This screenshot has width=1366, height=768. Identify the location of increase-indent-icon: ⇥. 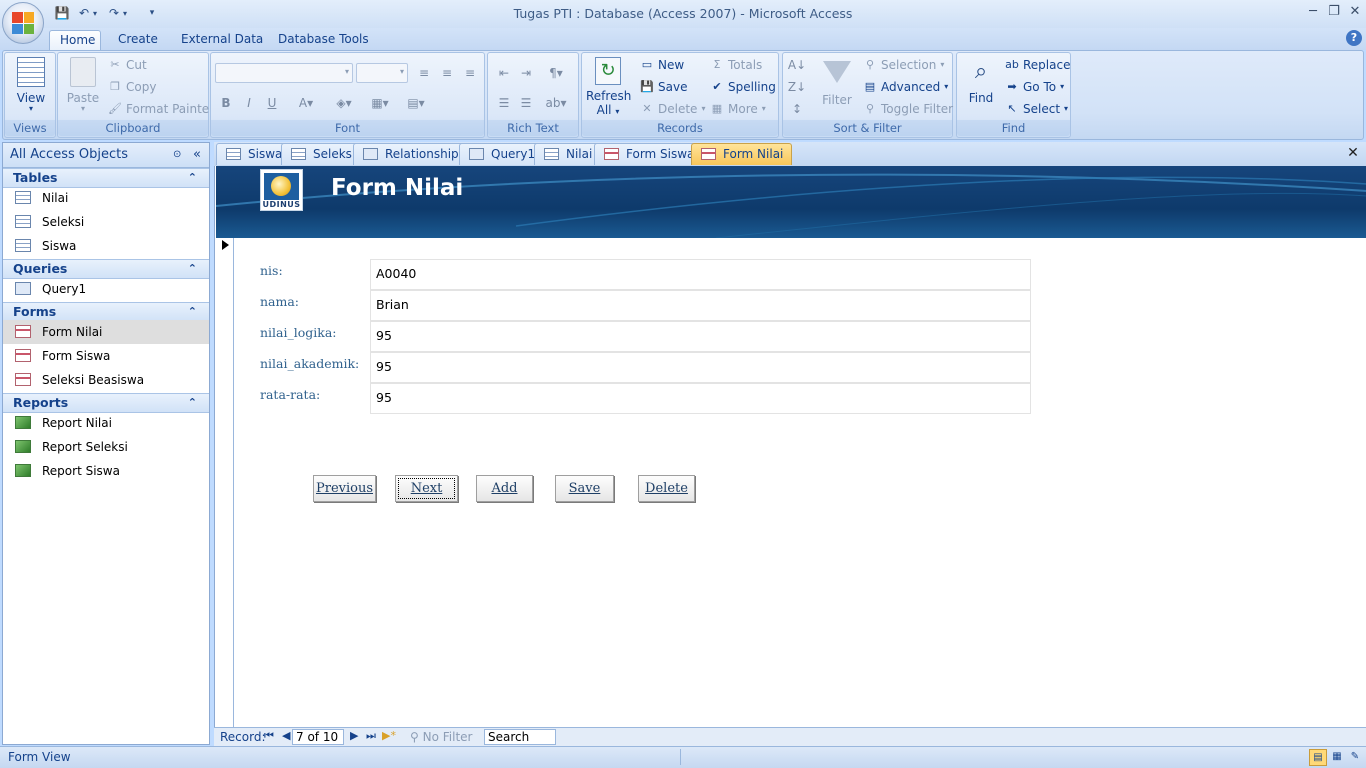
(526, 73).